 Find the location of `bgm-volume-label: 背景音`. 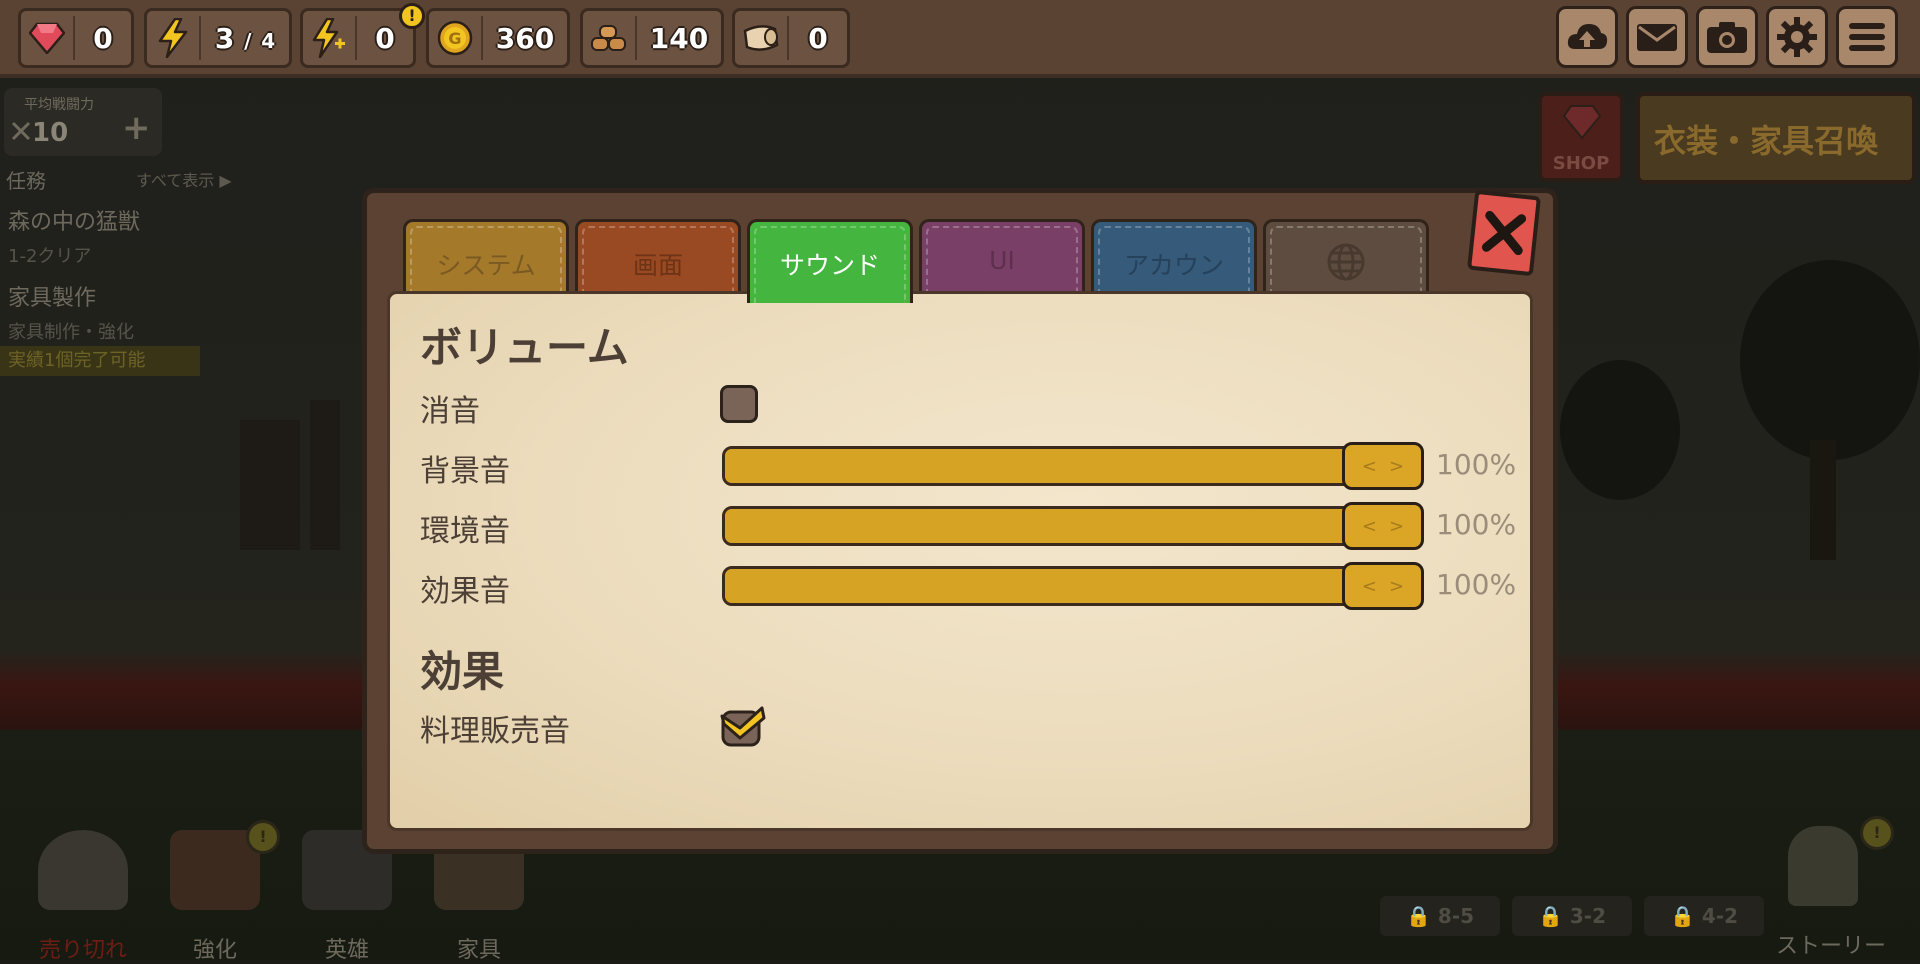

bgm-volume-label: 背景音 is located at coordinates (465, 471).